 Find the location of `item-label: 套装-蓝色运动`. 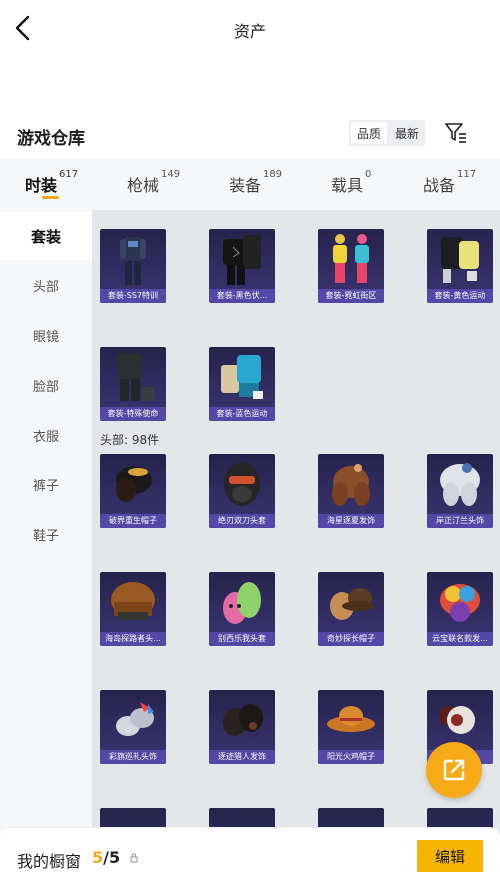

item-label: 套装-蓝色运动 is located at coordinates (242, 414).